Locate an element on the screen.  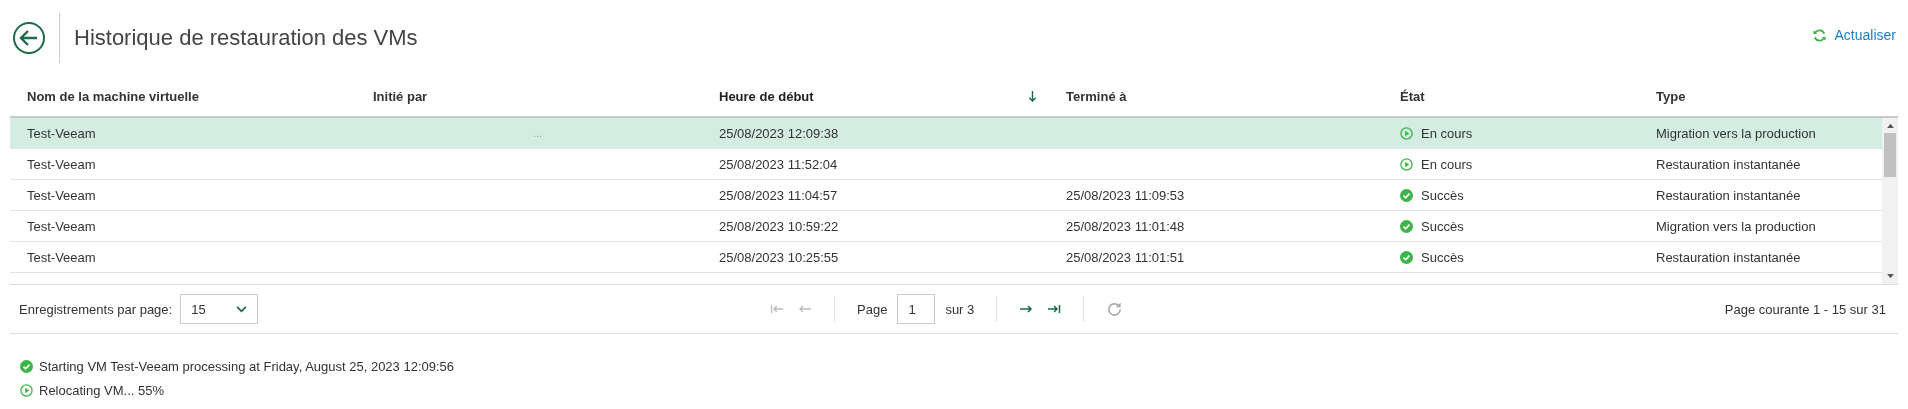
page-summary: Page courante 1 - 15 sur 31 is located at coordinates (1805, 309).